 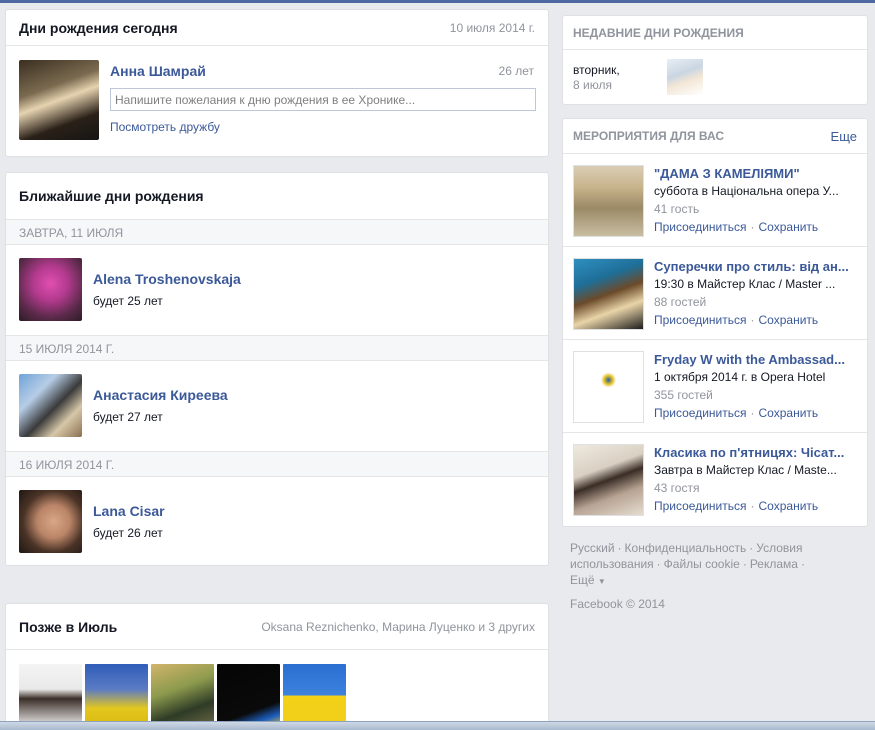 What do you see at coordinates (686, 548) in the screenshot?
I see `footer-privacy-link: Конфиденциальность` at bounding box center [686, 548].